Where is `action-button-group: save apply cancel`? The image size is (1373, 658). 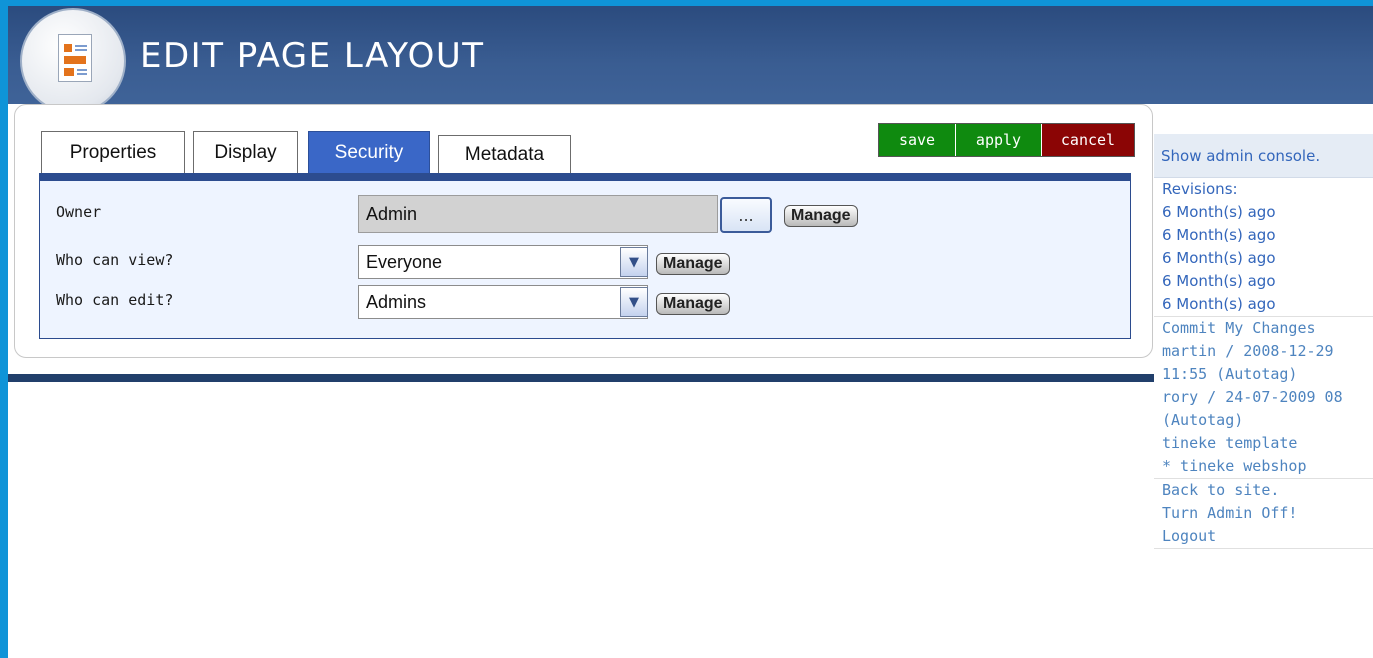 action-button-group: save apply cancel is located at coordinates (1006, 140).